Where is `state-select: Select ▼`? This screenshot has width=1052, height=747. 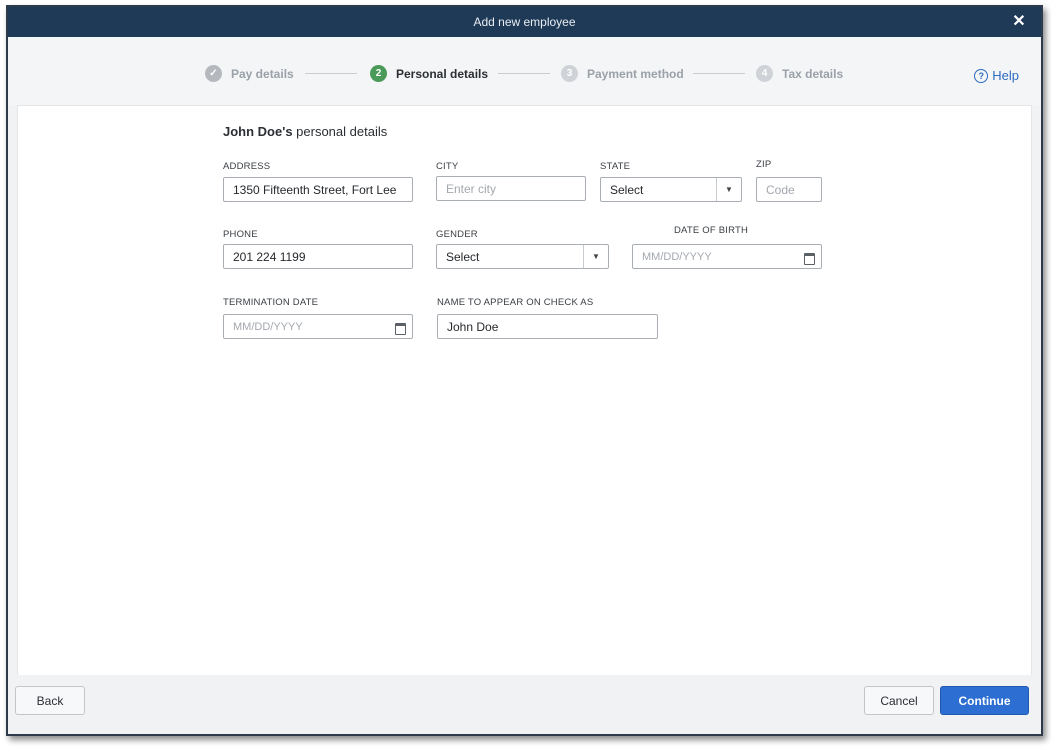 state-select: Select ▼ is located at coordinates (671, 189).